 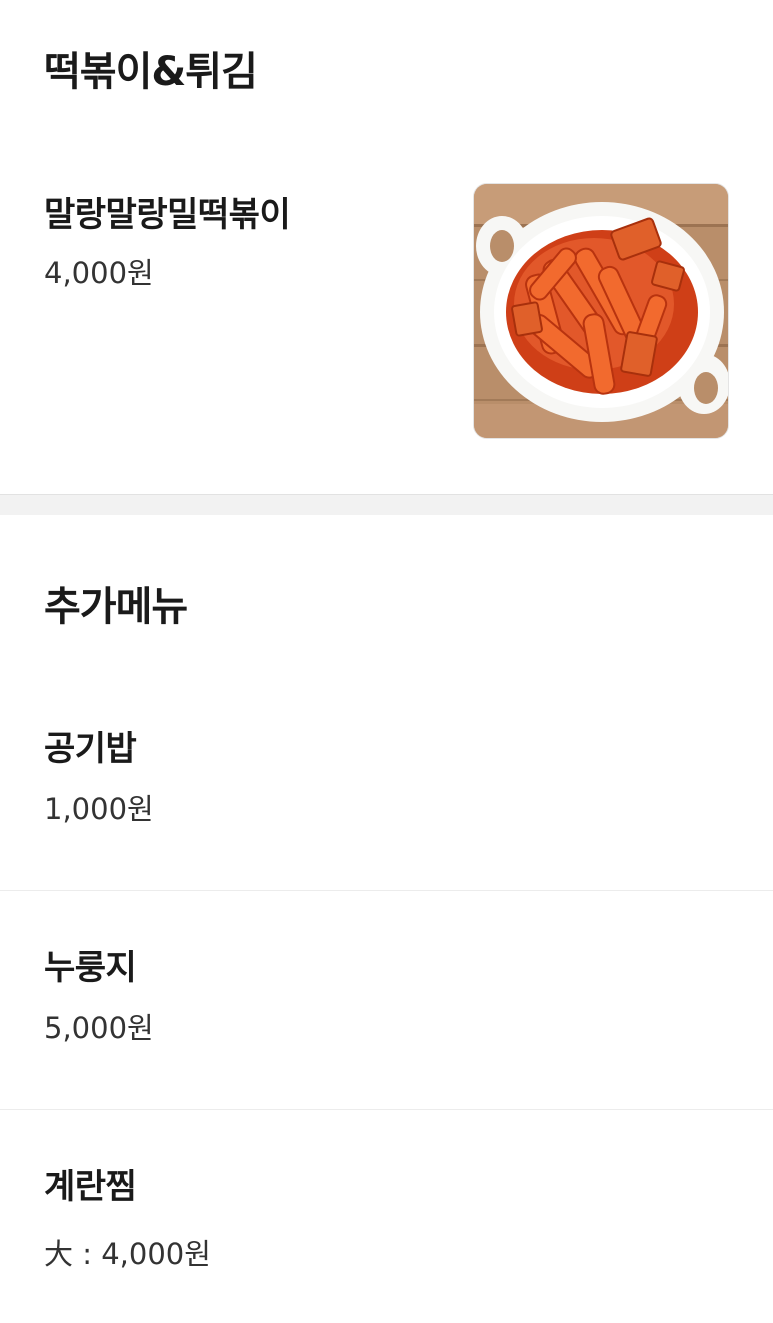 What do you see at coordinates (90, 749) in the screenshot?
I see `item-name: 공기밥` at bounding box center [90, 749].